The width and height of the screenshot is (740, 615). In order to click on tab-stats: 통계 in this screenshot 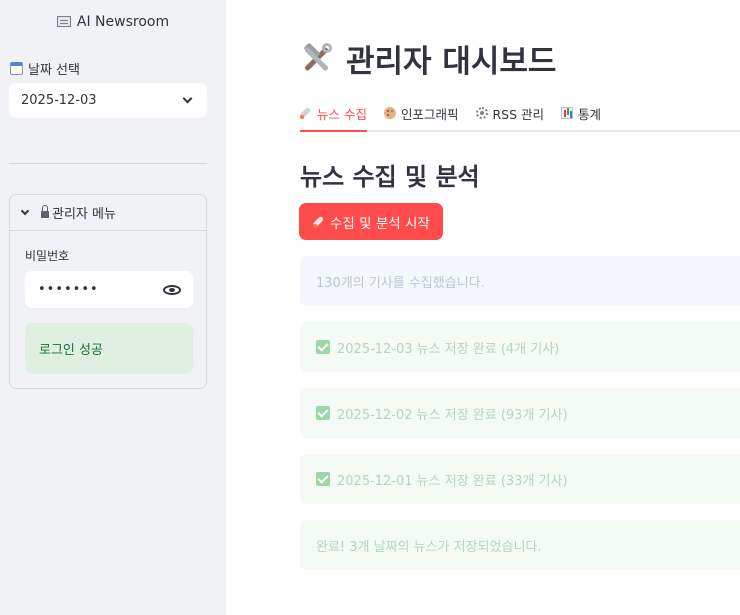, I will do `click(581, 113)`.